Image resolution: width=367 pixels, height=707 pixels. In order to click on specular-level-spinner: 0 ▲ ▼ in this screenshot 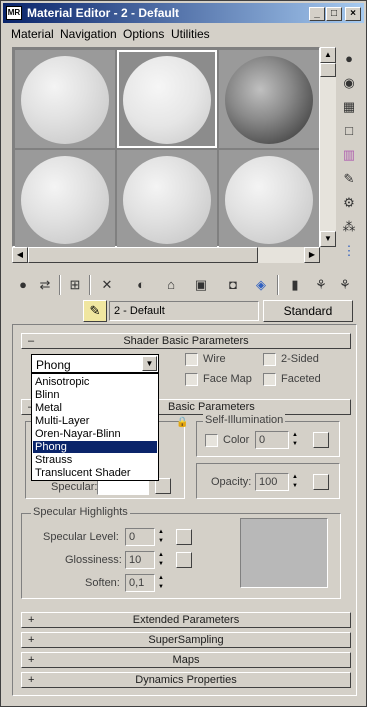, I will do `click(146, 537)`.